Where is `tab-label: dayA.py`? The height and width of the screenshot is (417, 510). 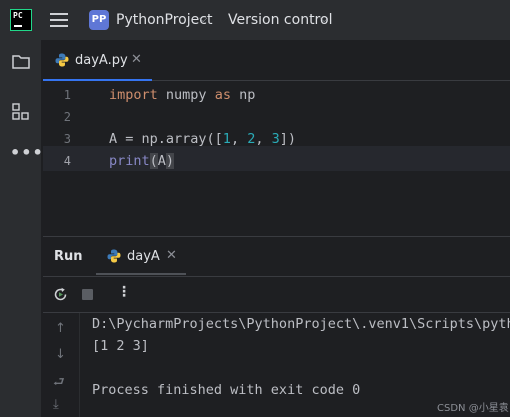 tab-label: dayA.py is located at coordinates (101, 60).